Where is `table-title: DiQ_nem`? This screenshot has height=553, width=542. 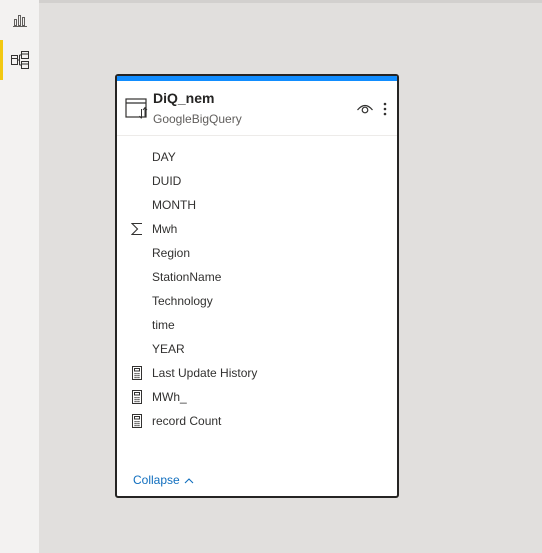 table-title: DiQ_nem is located at coordinates (184, 98).